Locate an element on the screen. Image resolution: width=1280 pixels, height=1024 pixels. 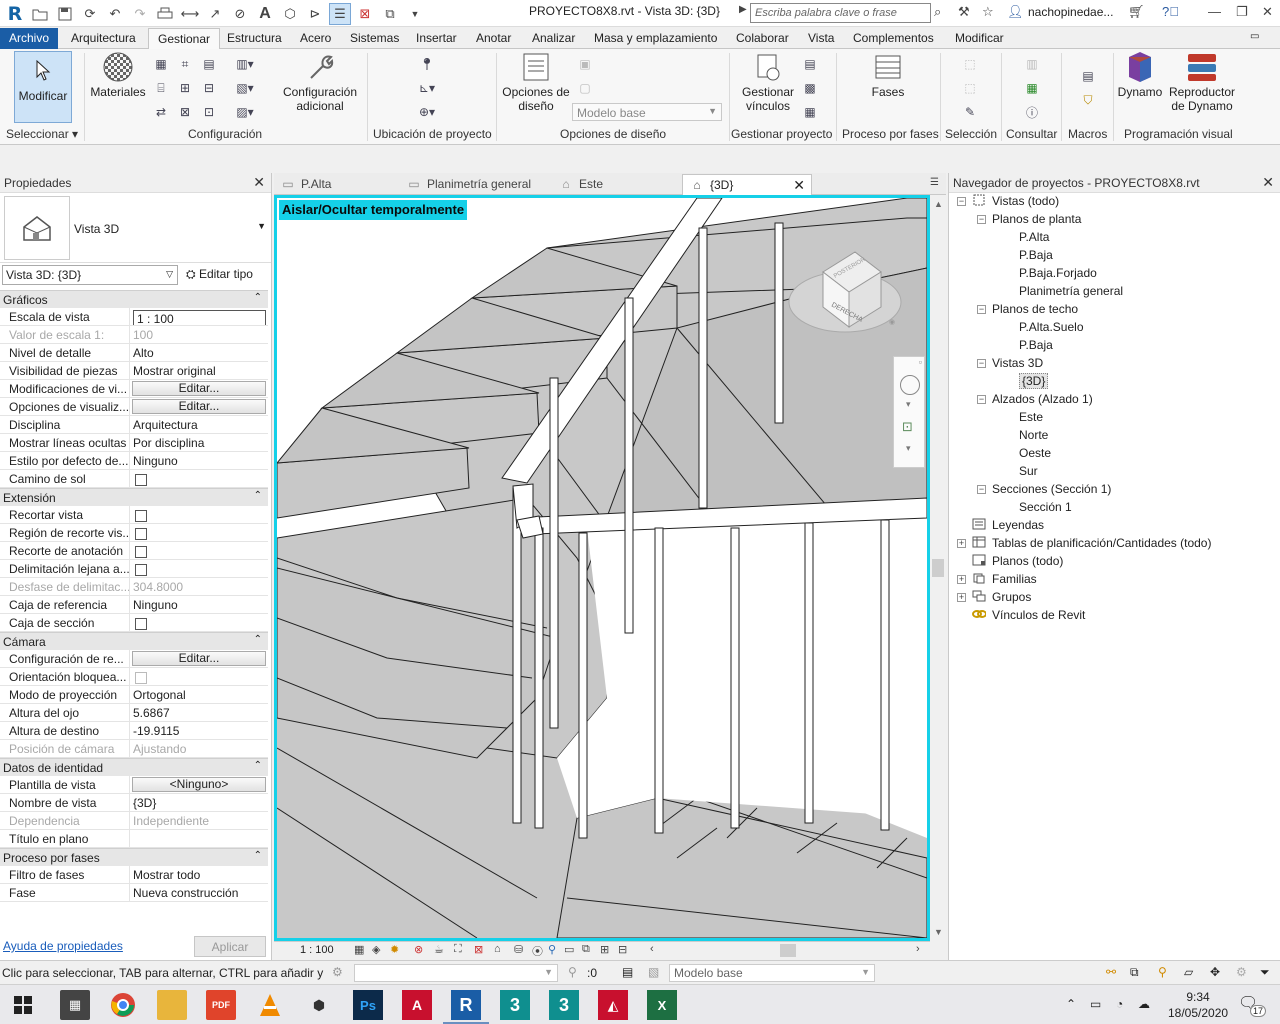
select-underlay-icon: ⧉ is located at coordinates (1134, 972).